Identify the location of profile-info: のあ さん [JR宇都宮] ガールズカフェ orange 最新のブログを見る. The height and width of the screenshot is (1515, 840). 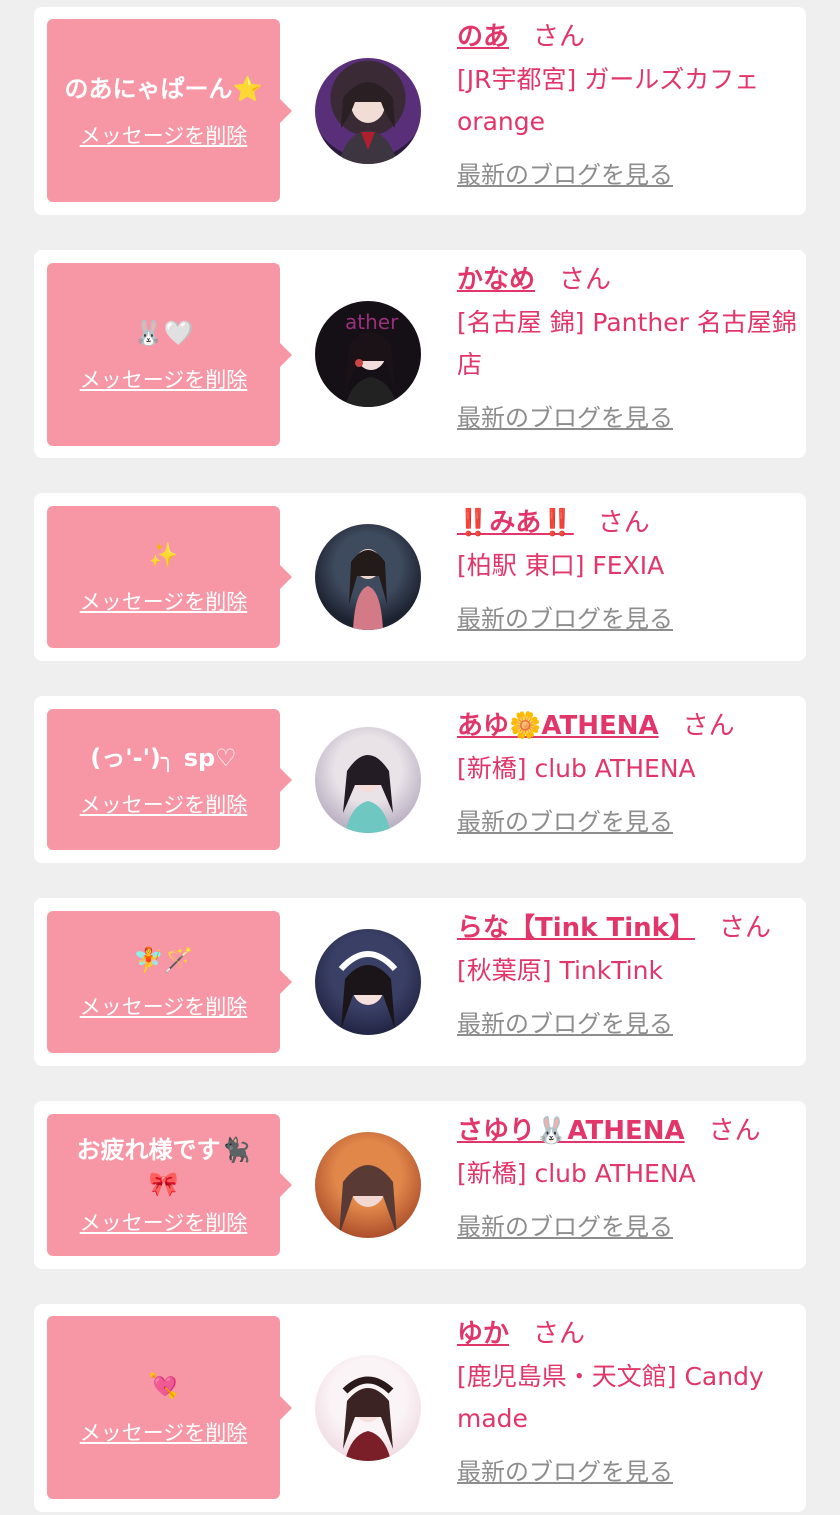
(627, 104).